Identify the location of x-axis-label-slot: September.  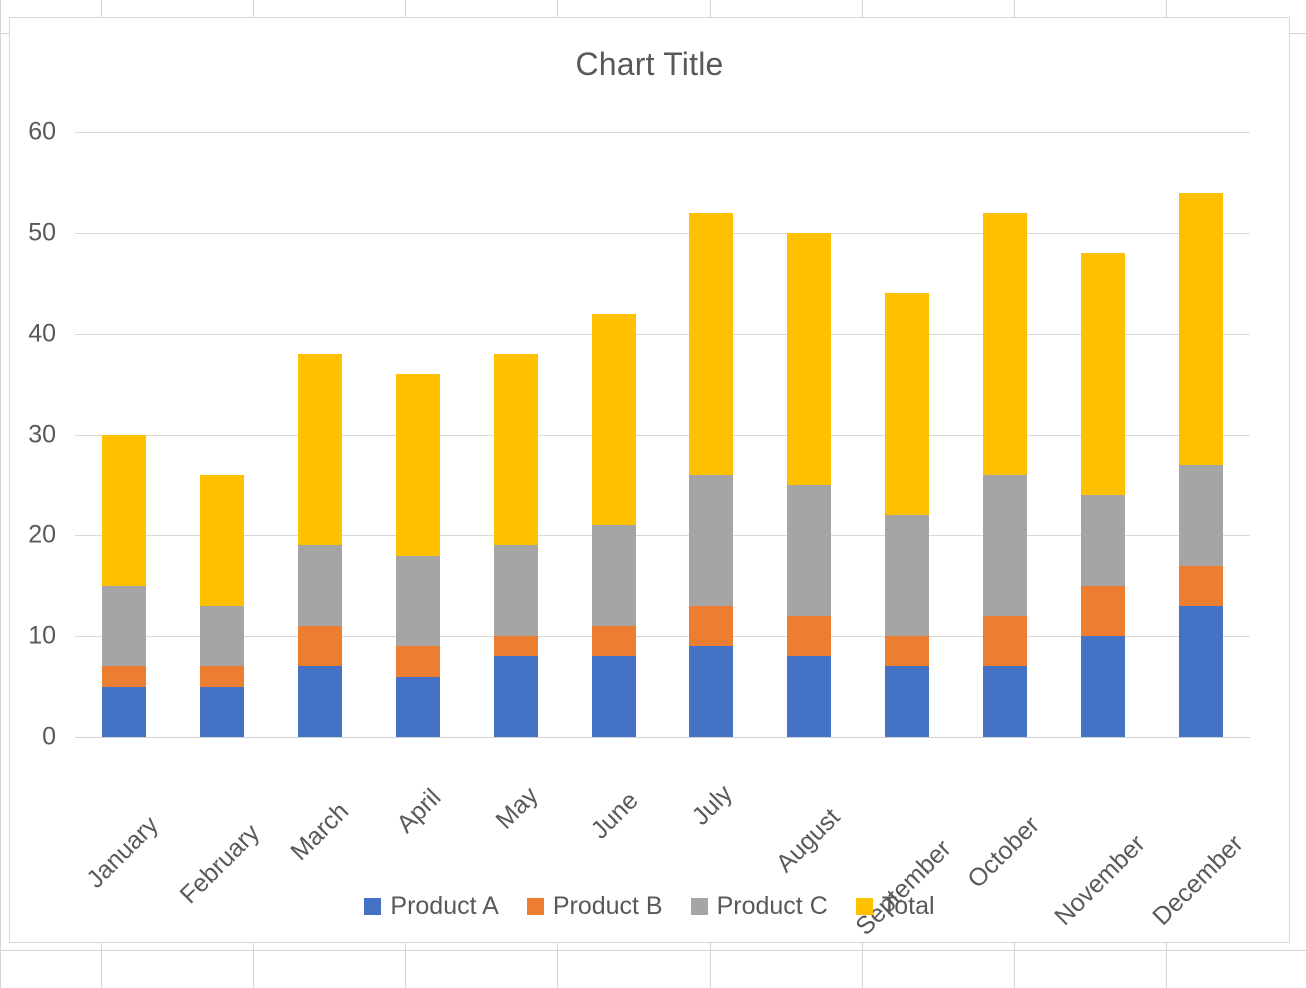
(904, 840).